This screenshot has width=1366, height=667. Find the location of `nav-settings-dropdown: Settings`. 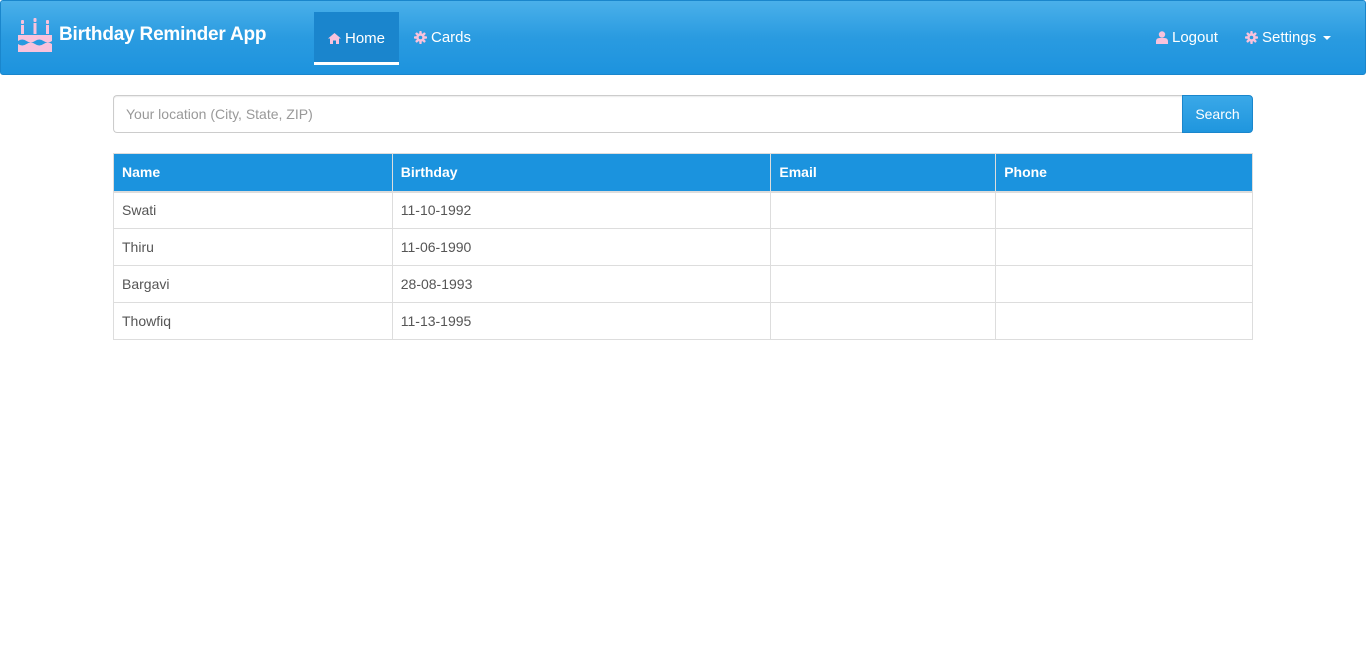

nav-settings-dropdown: Settings is located at coordinates (1288, 37).